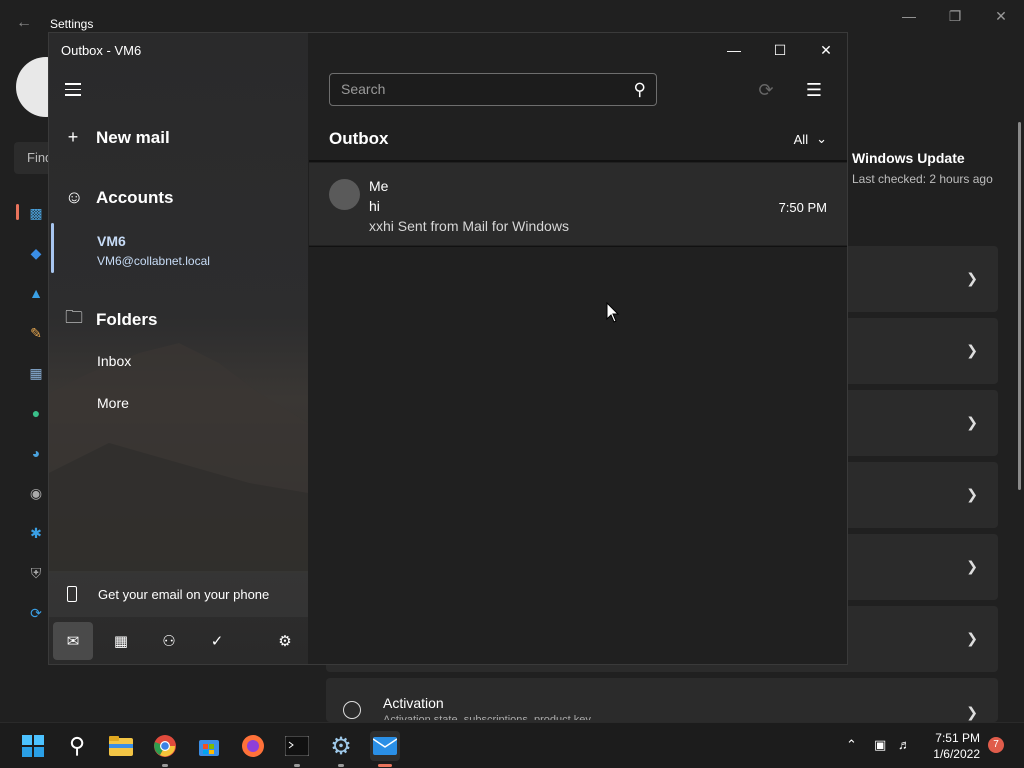 Image resolution: width=1024 pixels, height=768 pixels. Describe the element at coordinates (217, 641) in the screenshot. I see `todo-check-icon: ✓` at that location.